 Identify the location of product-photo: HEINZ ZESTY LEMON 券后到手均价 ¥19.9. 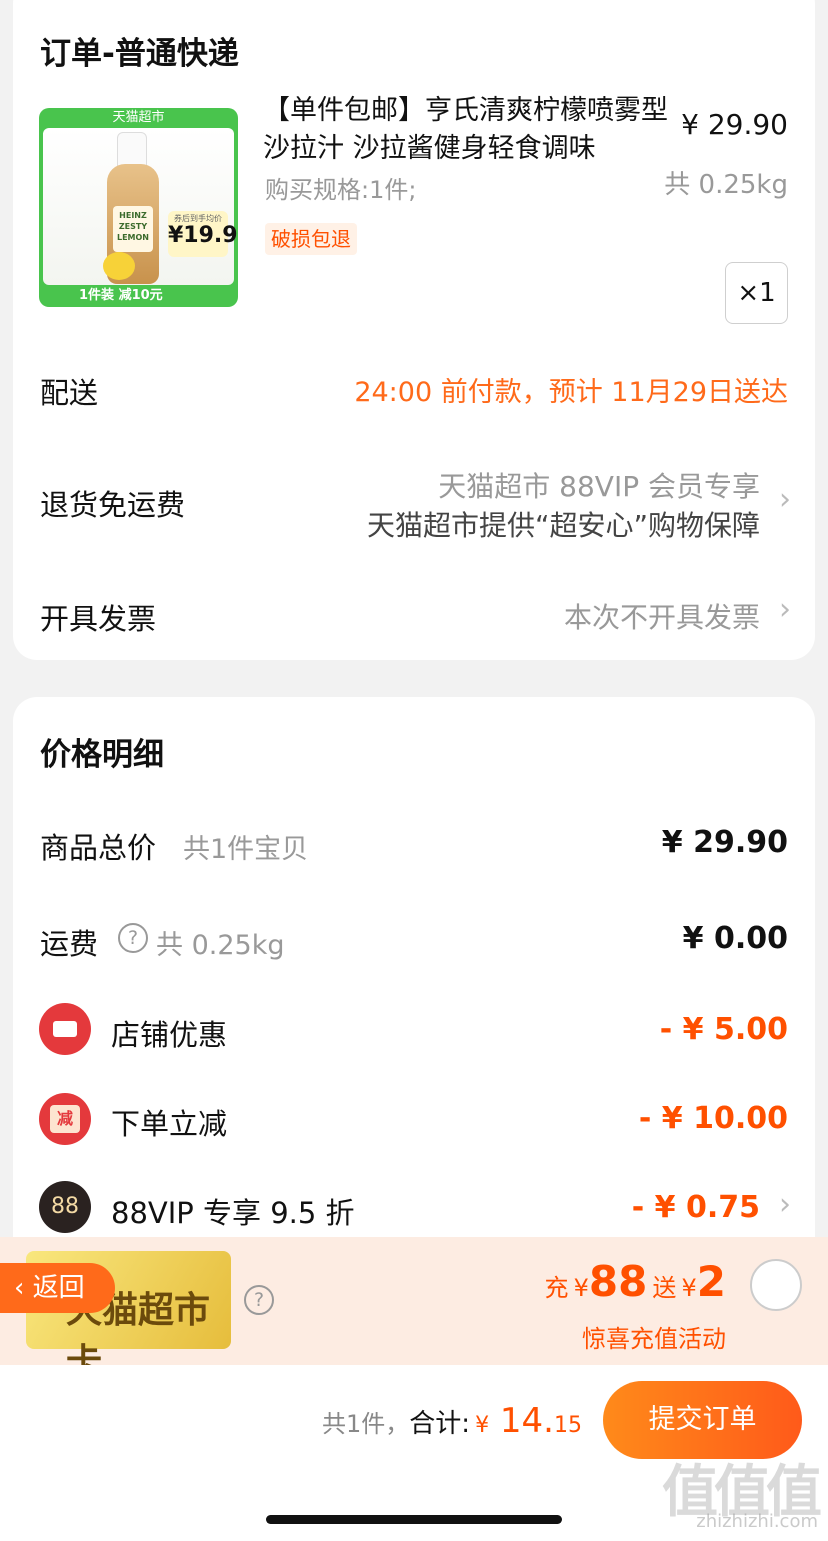
(140, 206).